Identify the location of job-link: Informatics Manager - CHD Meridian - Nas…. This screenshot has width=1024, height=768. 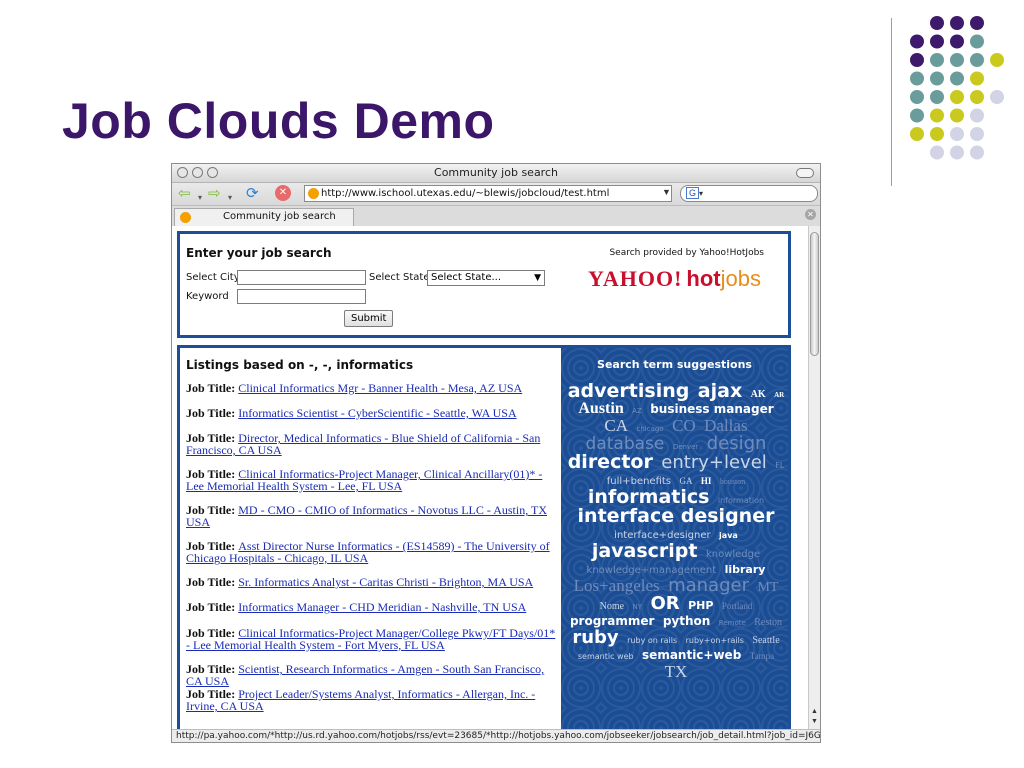
(382, 607).